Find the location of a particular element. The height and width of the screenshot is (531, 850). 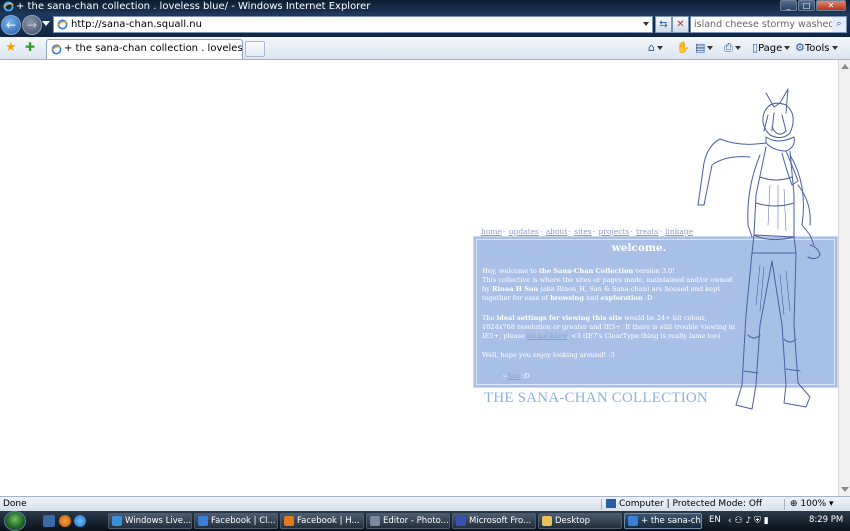

nav-home: home is located at coordinates (491, 231).